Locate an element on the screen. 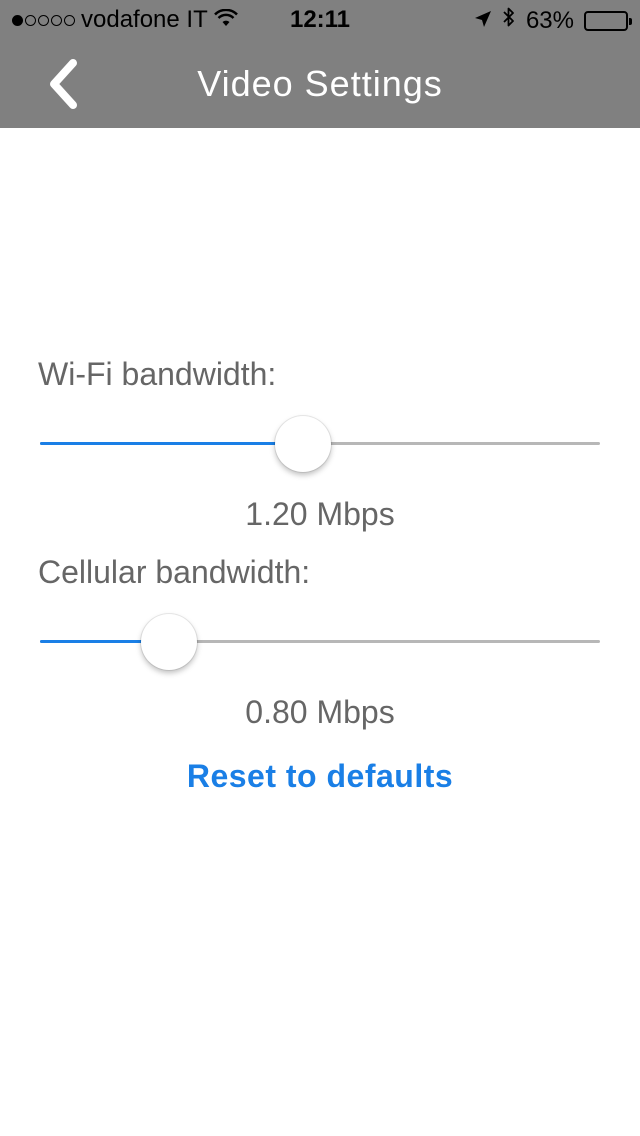  cellular-bandwidth-value: 0.80 Mbps is located at coordinates (320, 712).